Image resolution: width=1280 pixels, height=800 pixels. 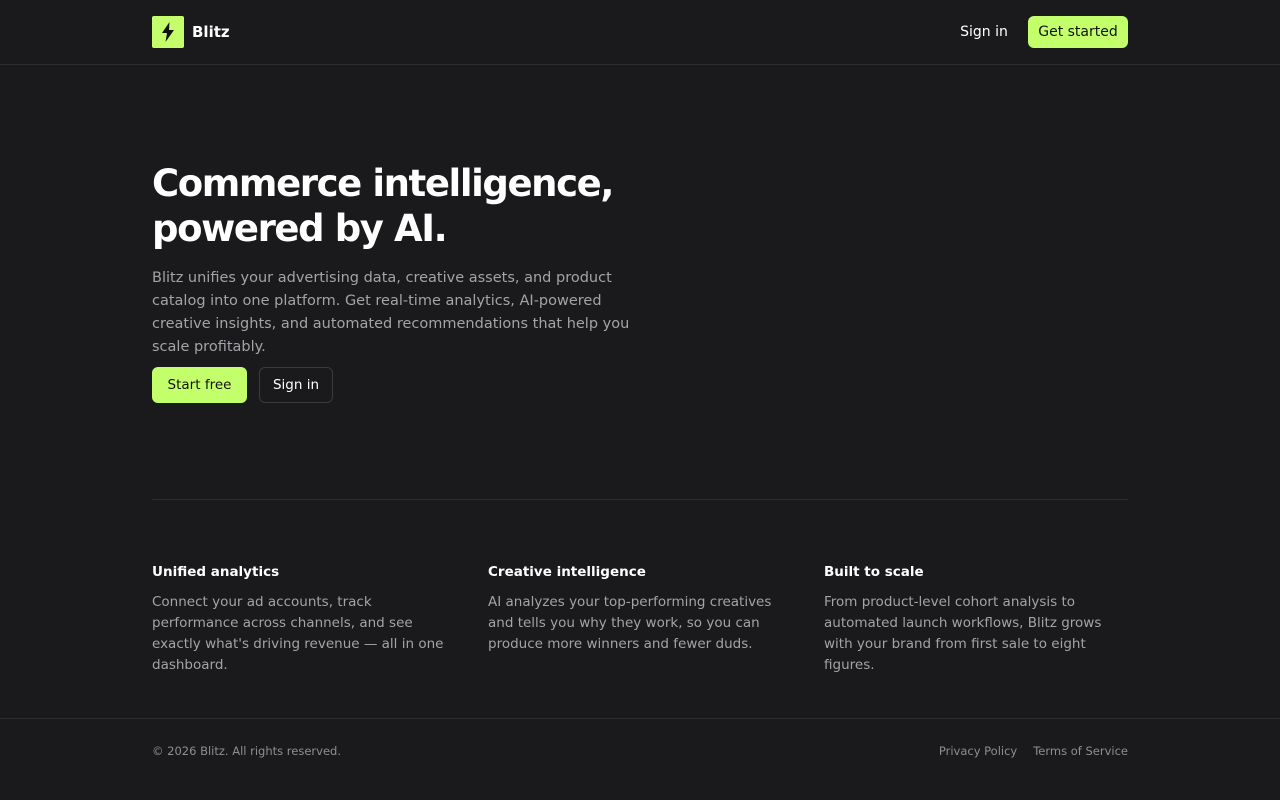 I want to click on feature-title: Unified analytics, so click(x=216, y=572).